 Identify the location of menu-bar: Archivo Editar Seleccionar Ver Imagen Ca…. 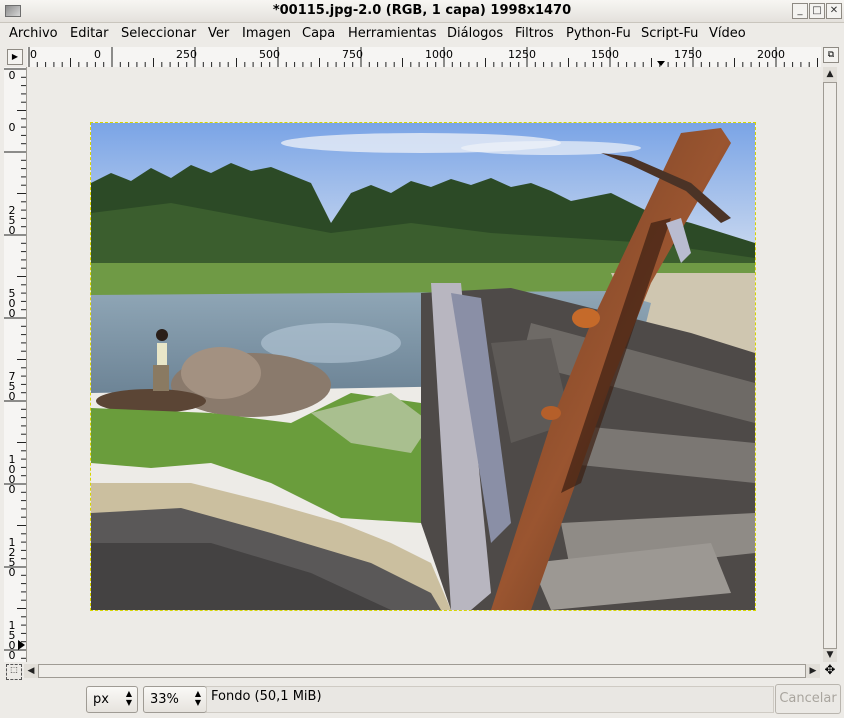
(422, 33).